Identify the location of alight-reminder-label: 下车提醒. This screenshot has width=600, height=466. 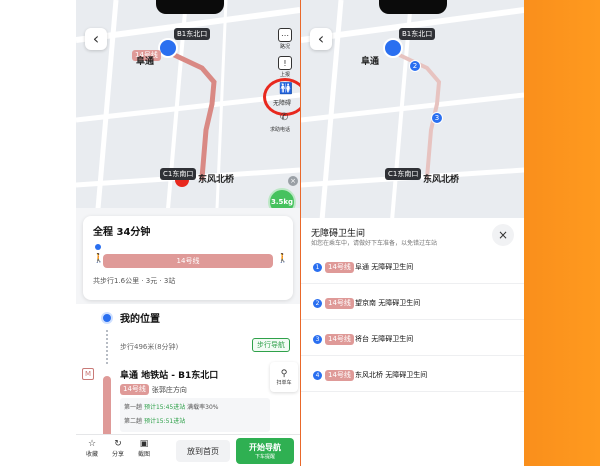
(264, 457).